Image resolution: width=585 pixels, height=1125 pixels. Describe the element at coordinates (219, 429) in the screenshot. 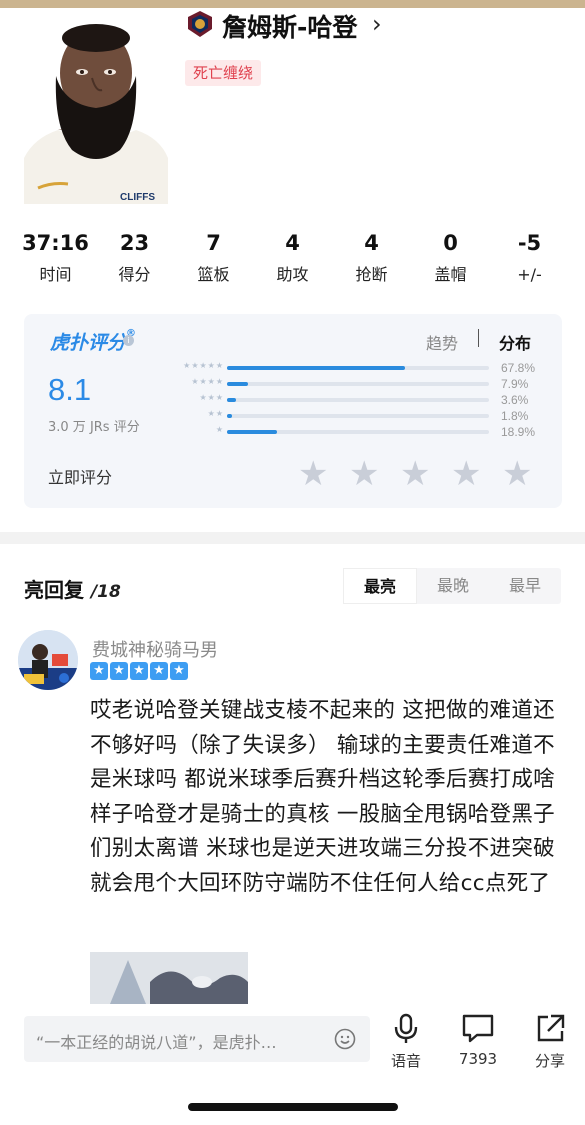

I see `star-level-label: ★` at that location.